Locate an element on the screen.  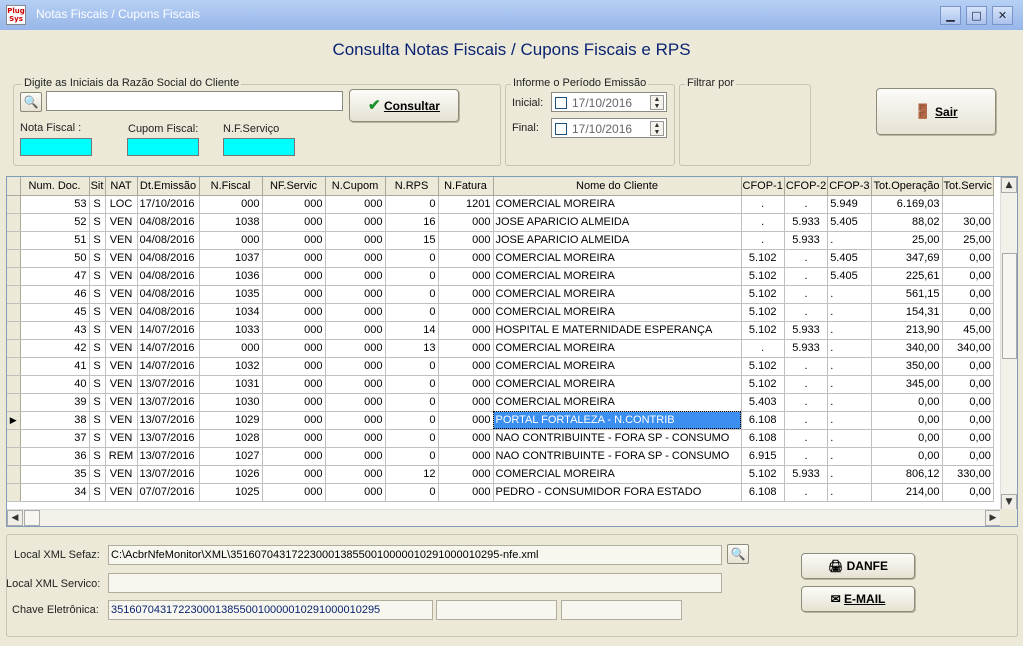
scroll-left-icon: ◀ is located at coordinates (15, 518).